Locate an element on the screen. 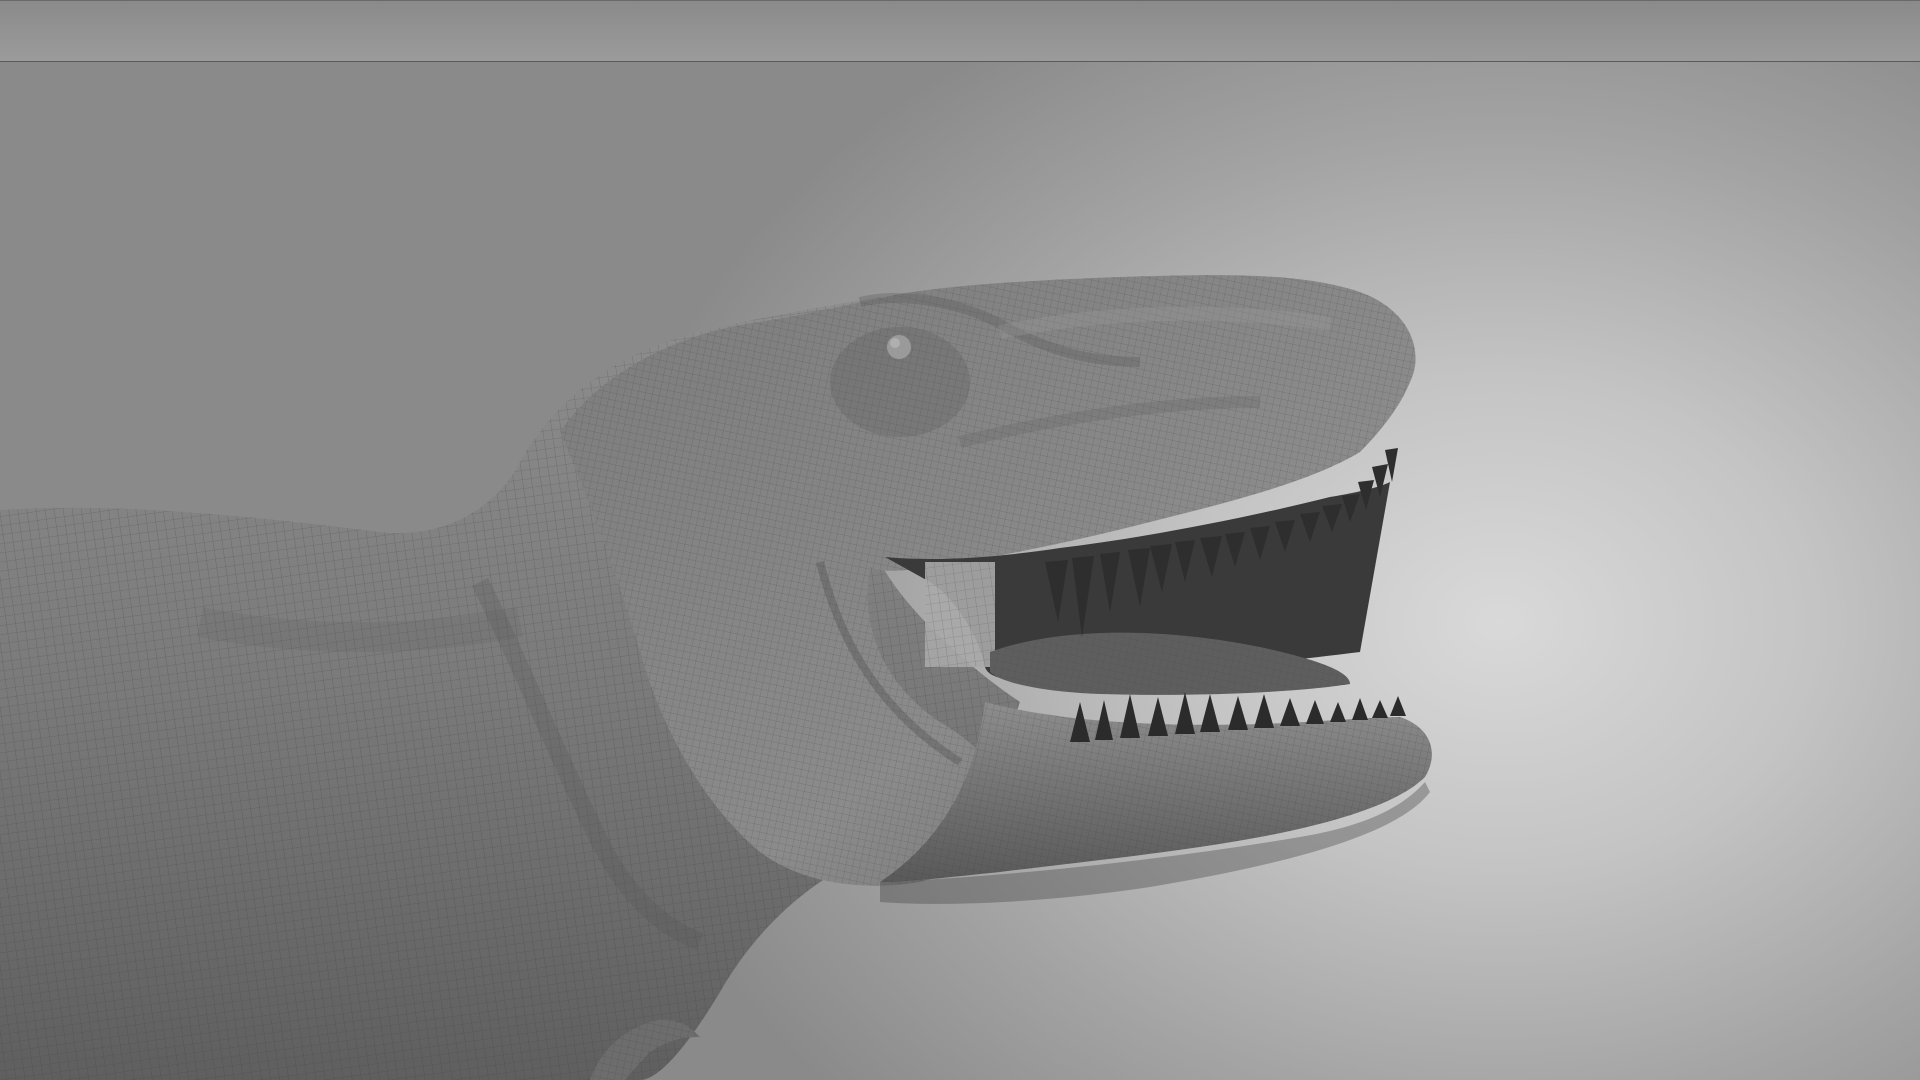 Image resolution: width=1920 pixels, height=1080 pixels. eye-icon is located at coordinates (899, 347).